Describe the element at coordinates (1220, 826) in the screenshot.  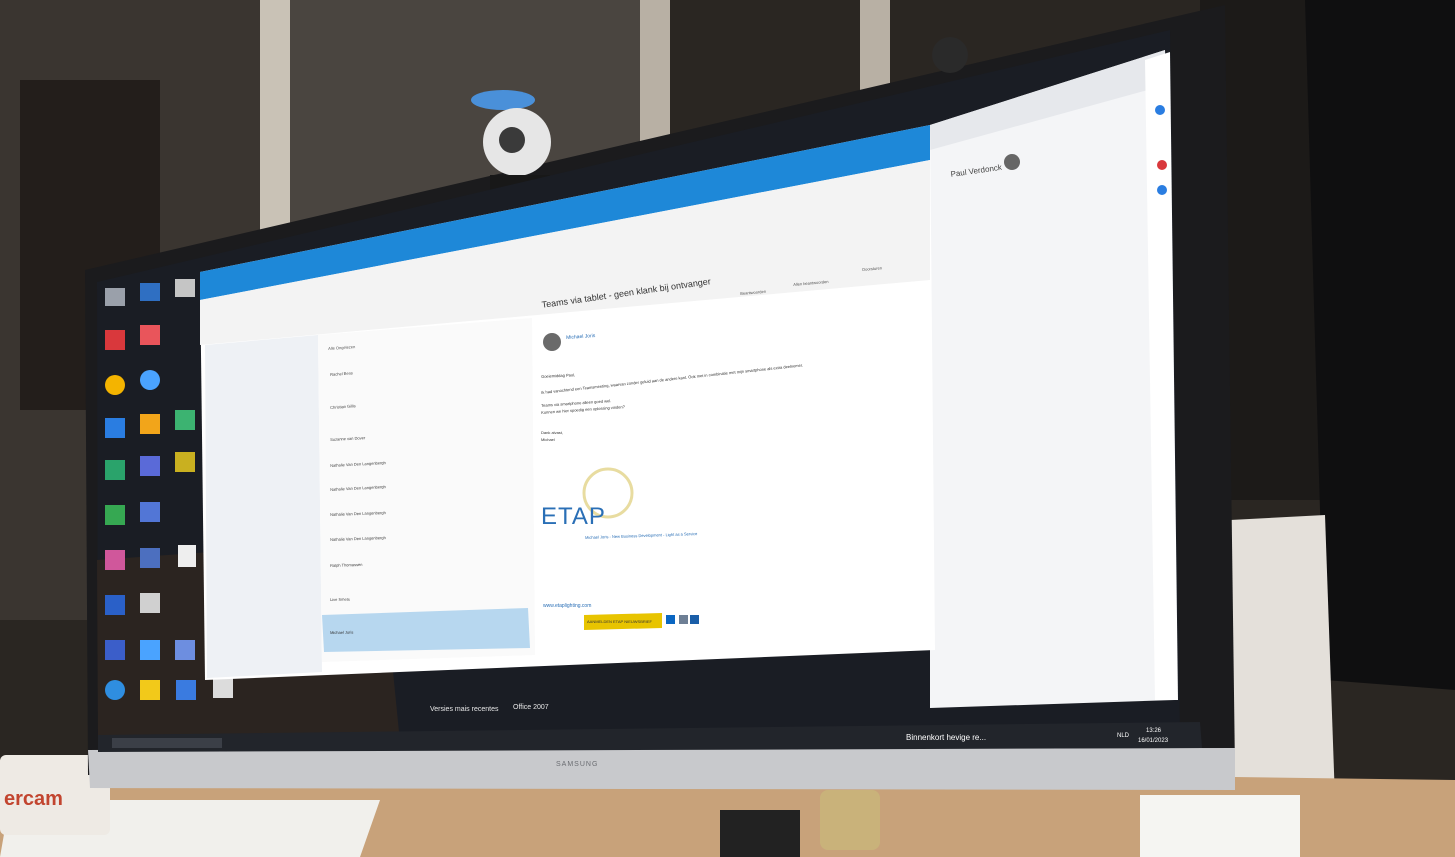
I see `white-device` at that location.